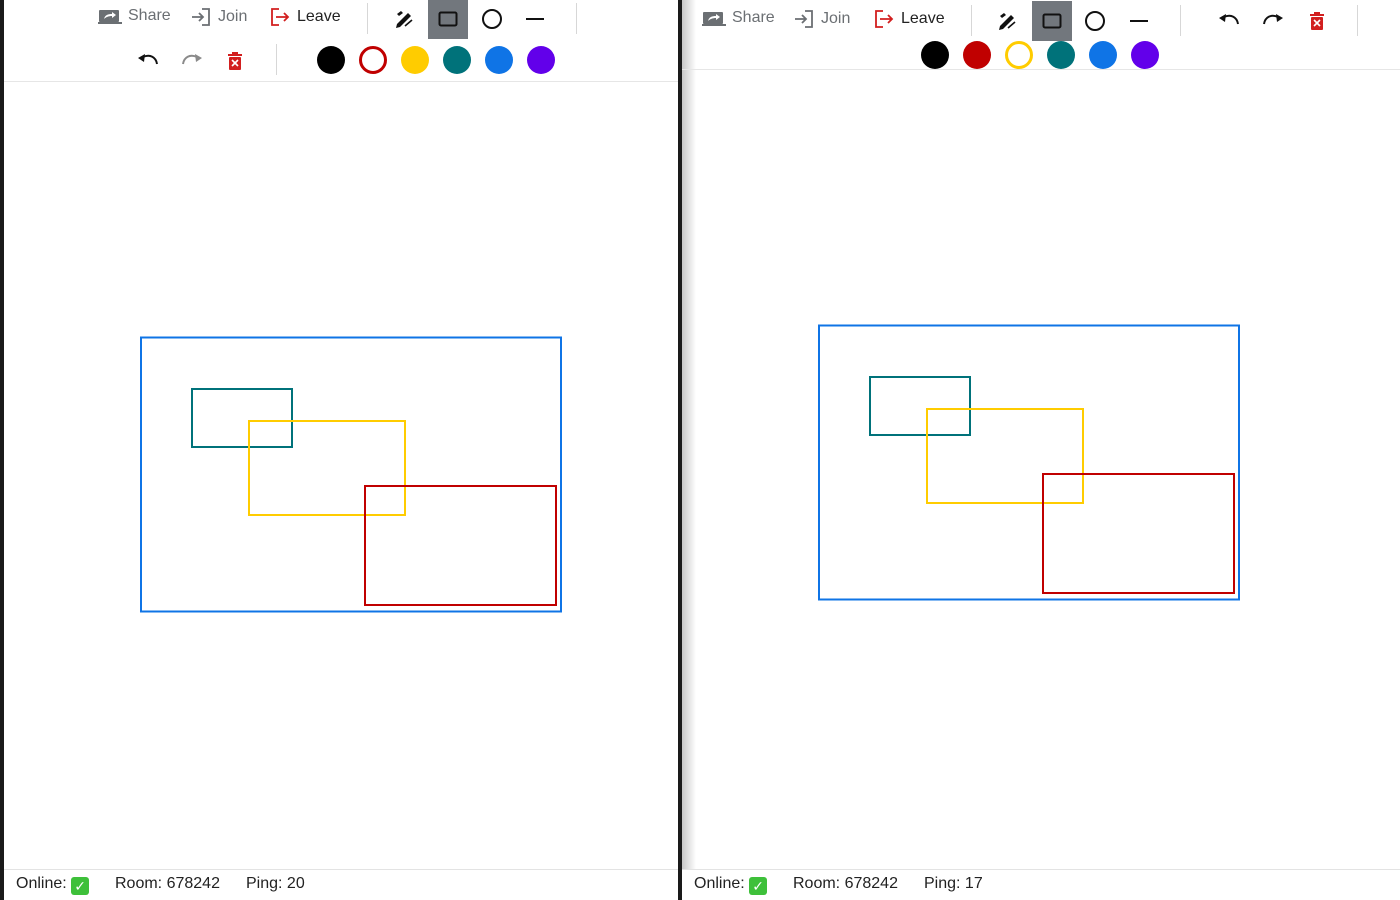 Image resolution: width=1400 pixels, height=900 pixels. I want to click on ping-label: Ping: 17, so click(953, 883).